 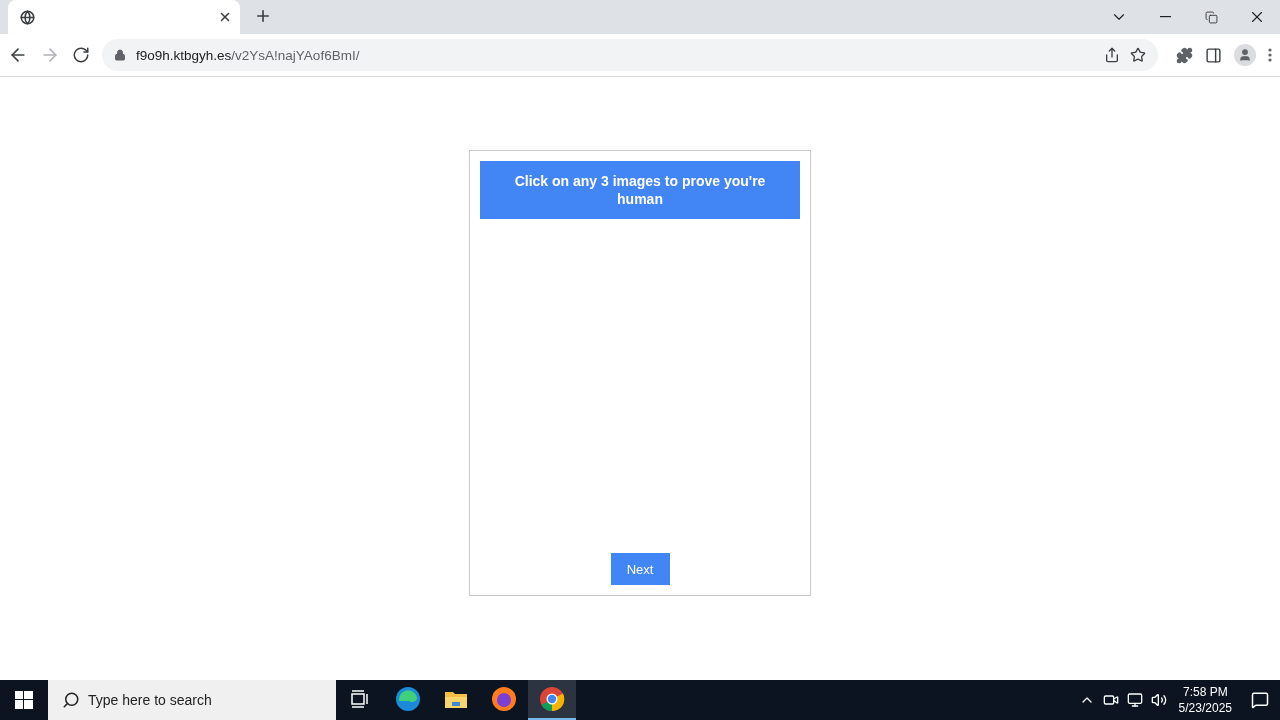 I want to click on firefox-icon, so click(x=504, y=699).